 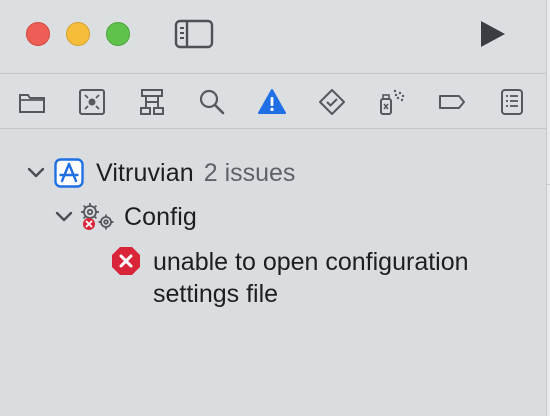 I want to click on tab-source-control-navigator, so click(x=92, y=102).